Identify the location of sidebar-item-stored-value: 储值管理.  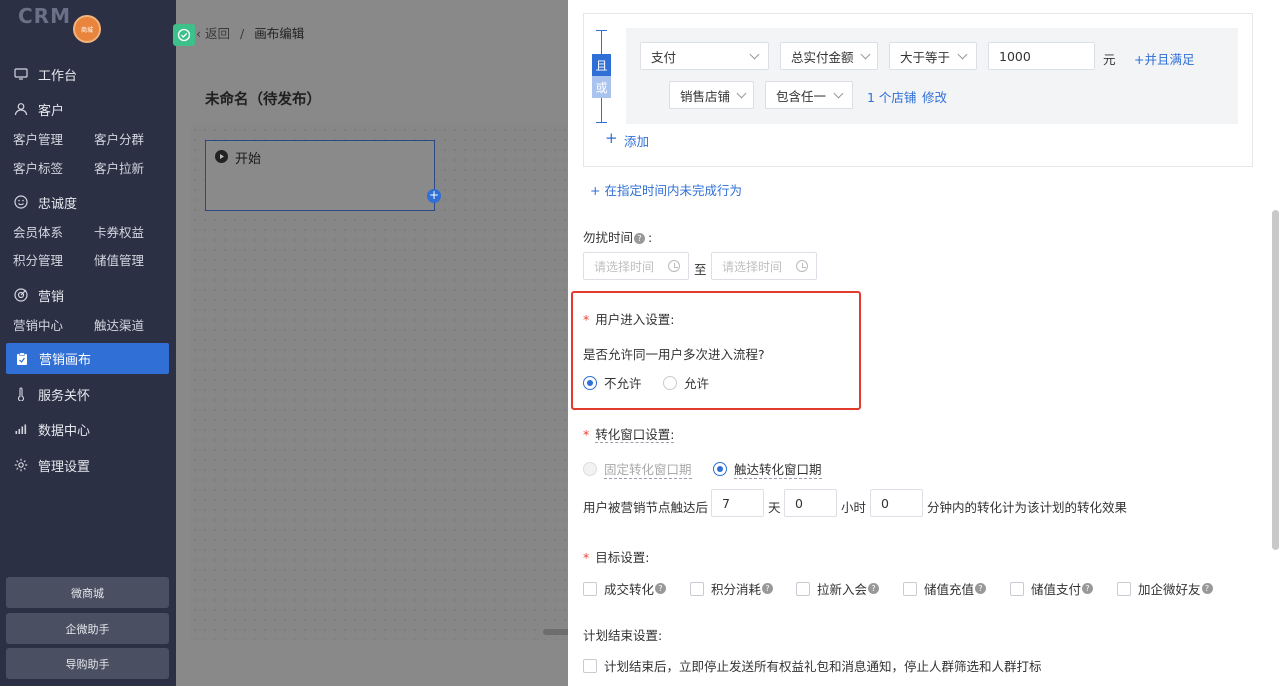
(119, 259).